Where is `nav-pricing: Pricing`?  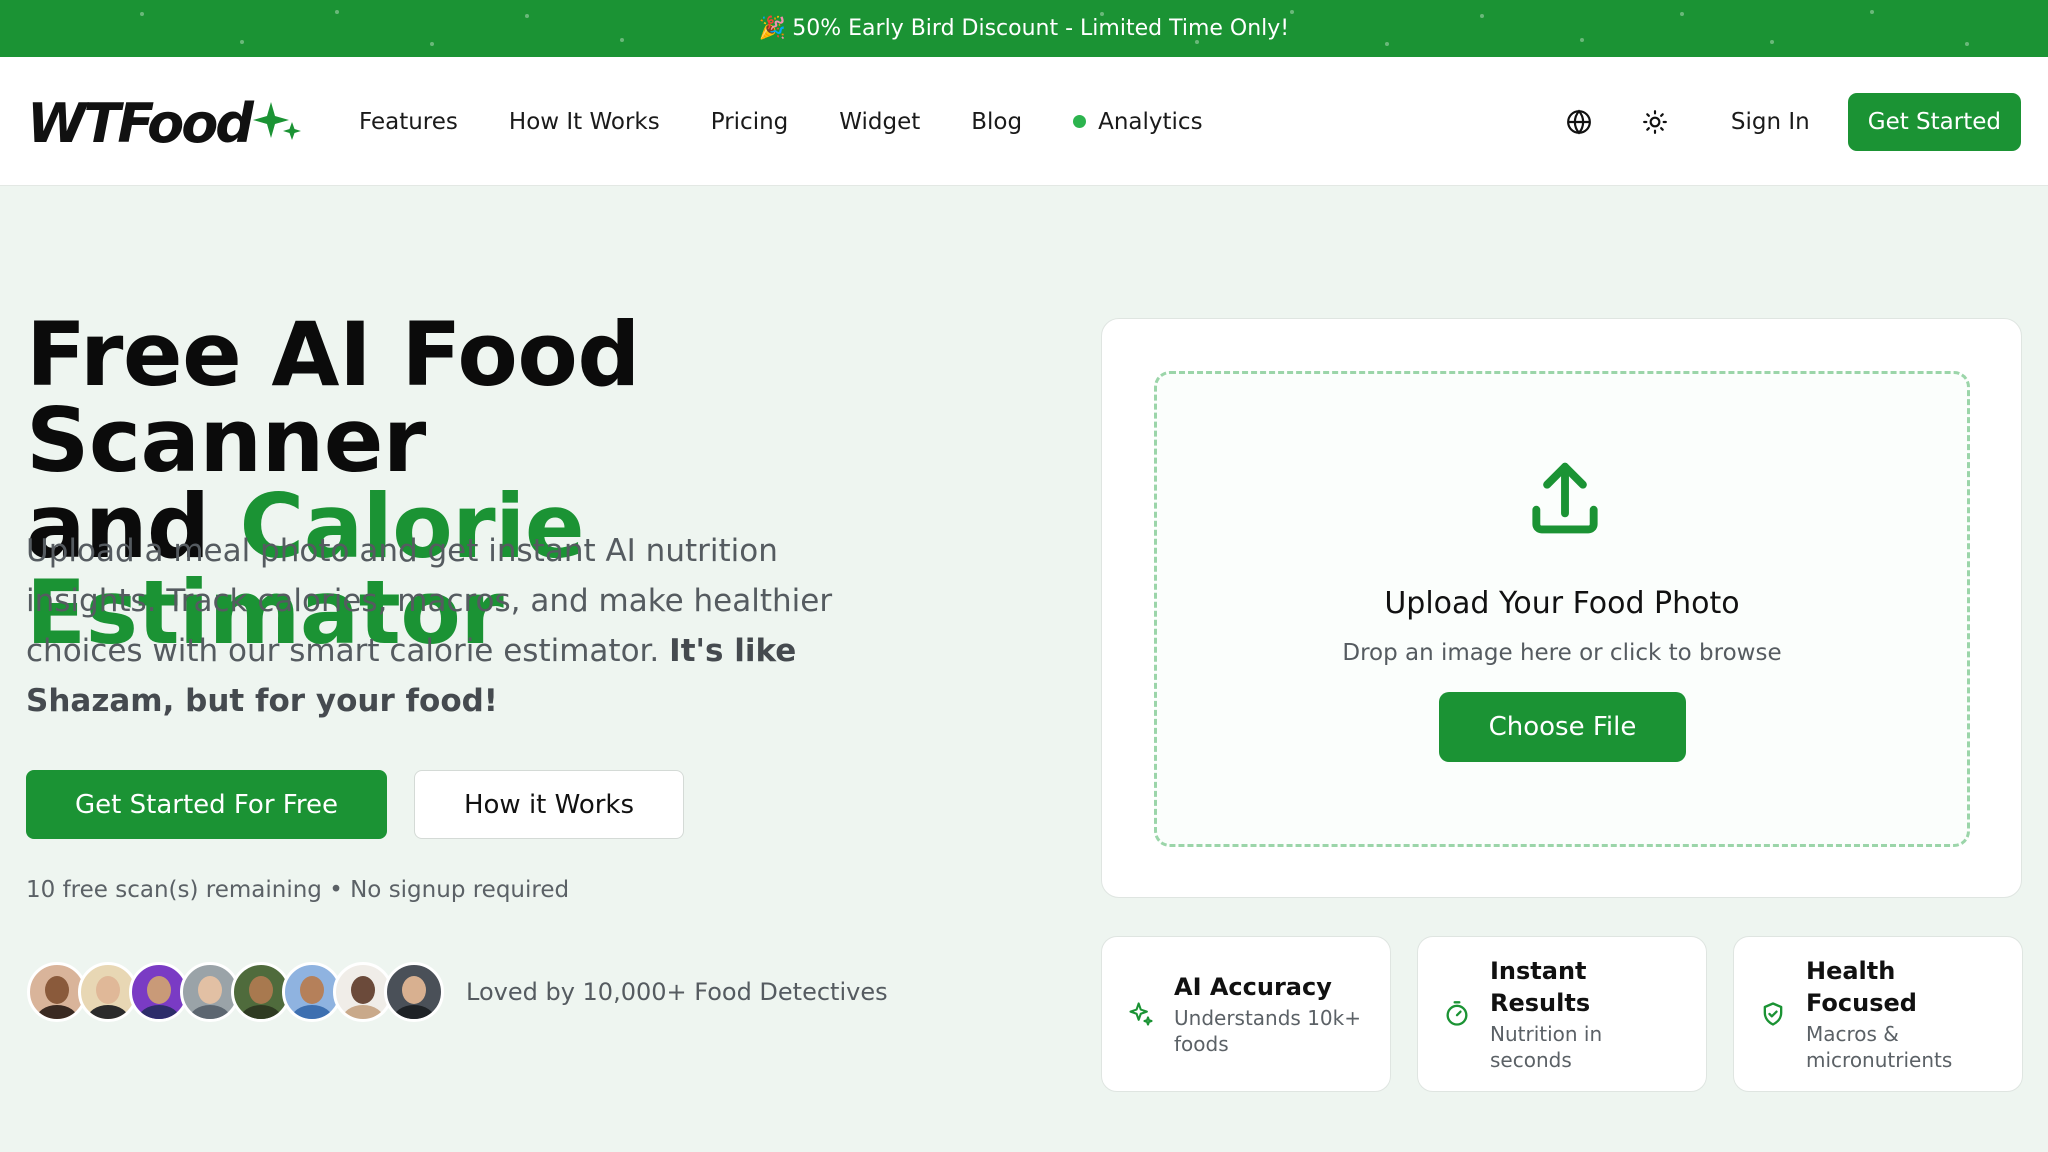
nav-pricing: Pricing is located at coordinates (750, 122).